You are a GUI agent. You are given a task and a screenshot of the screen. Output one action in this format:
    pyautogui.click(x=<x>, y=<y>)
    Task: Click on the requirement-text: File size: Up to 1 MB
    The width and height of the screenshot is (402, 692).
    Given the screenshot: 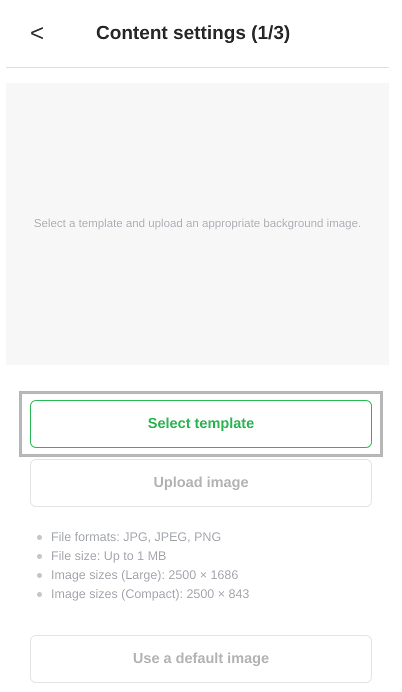 What is the action you would take?
    pyautogui.click(x=108, y=556)
    